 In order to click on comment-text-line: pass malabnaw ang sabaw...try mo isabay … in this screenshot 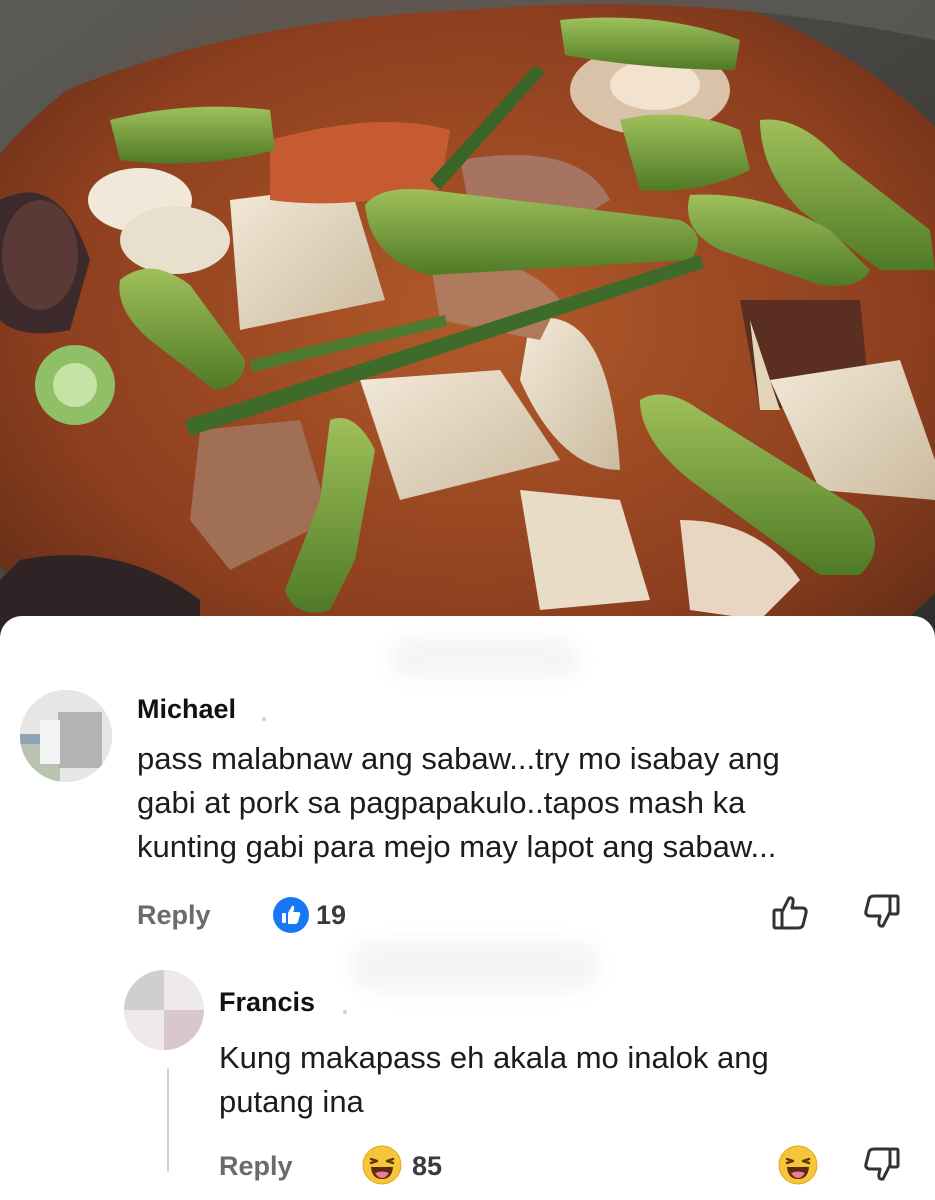, I will do `click(458, 758)`.